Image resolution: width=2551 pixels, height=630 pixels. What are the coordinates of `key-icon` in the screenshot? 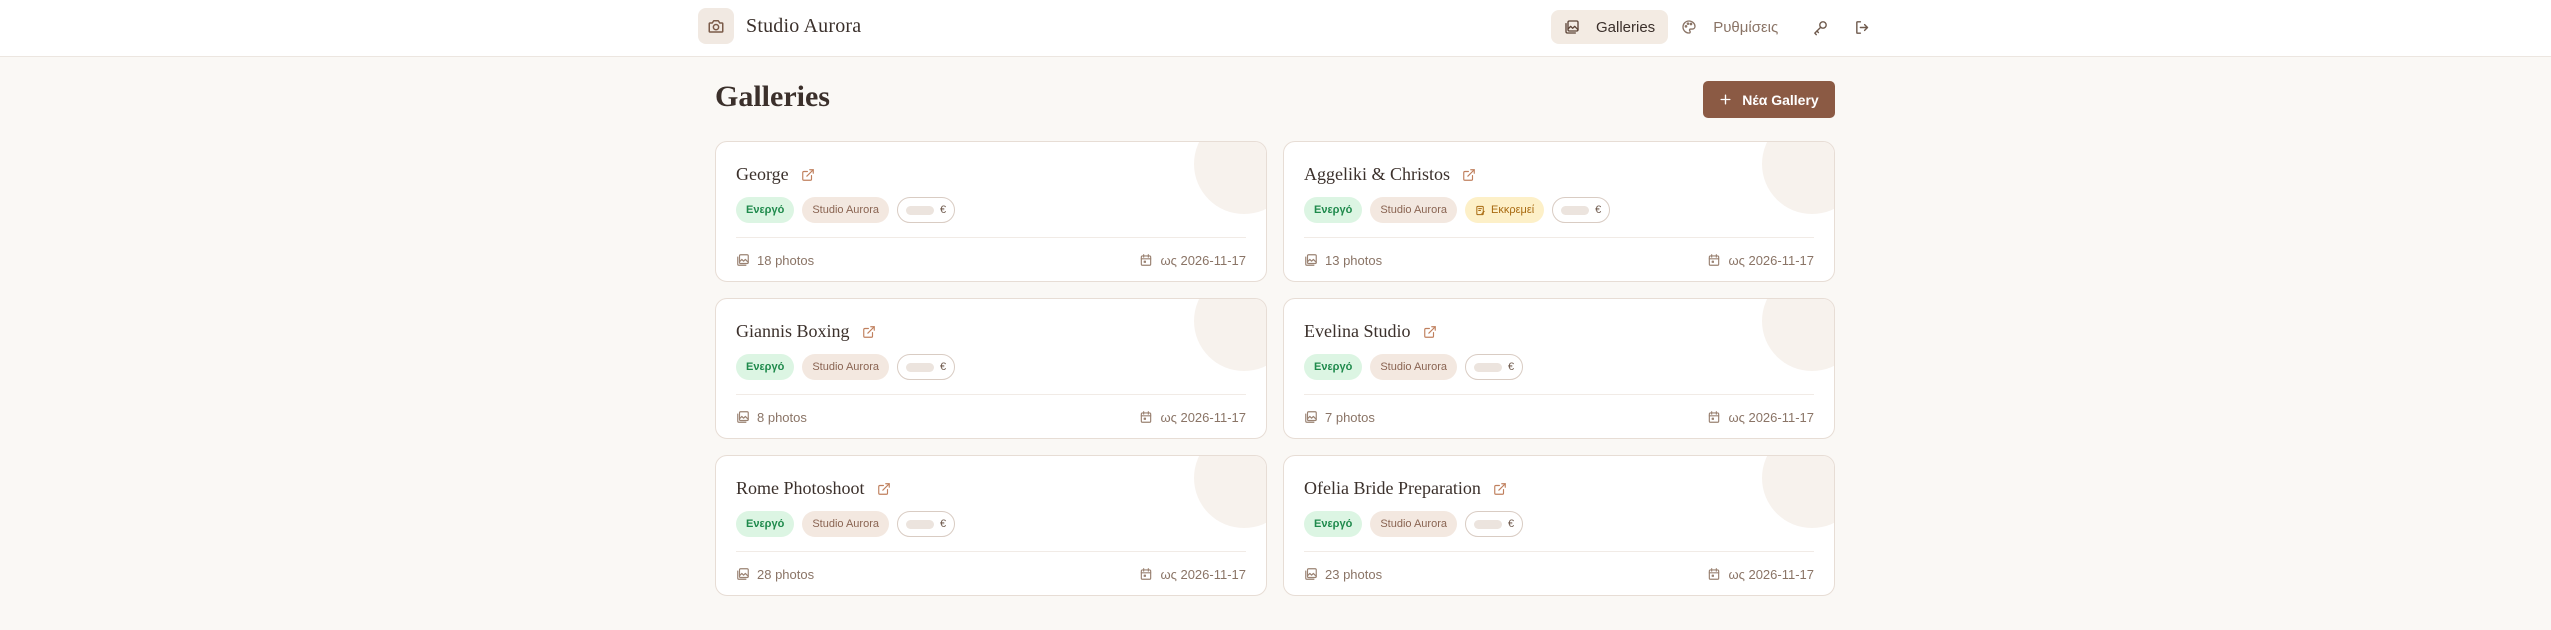 It's located at (1820, 27).